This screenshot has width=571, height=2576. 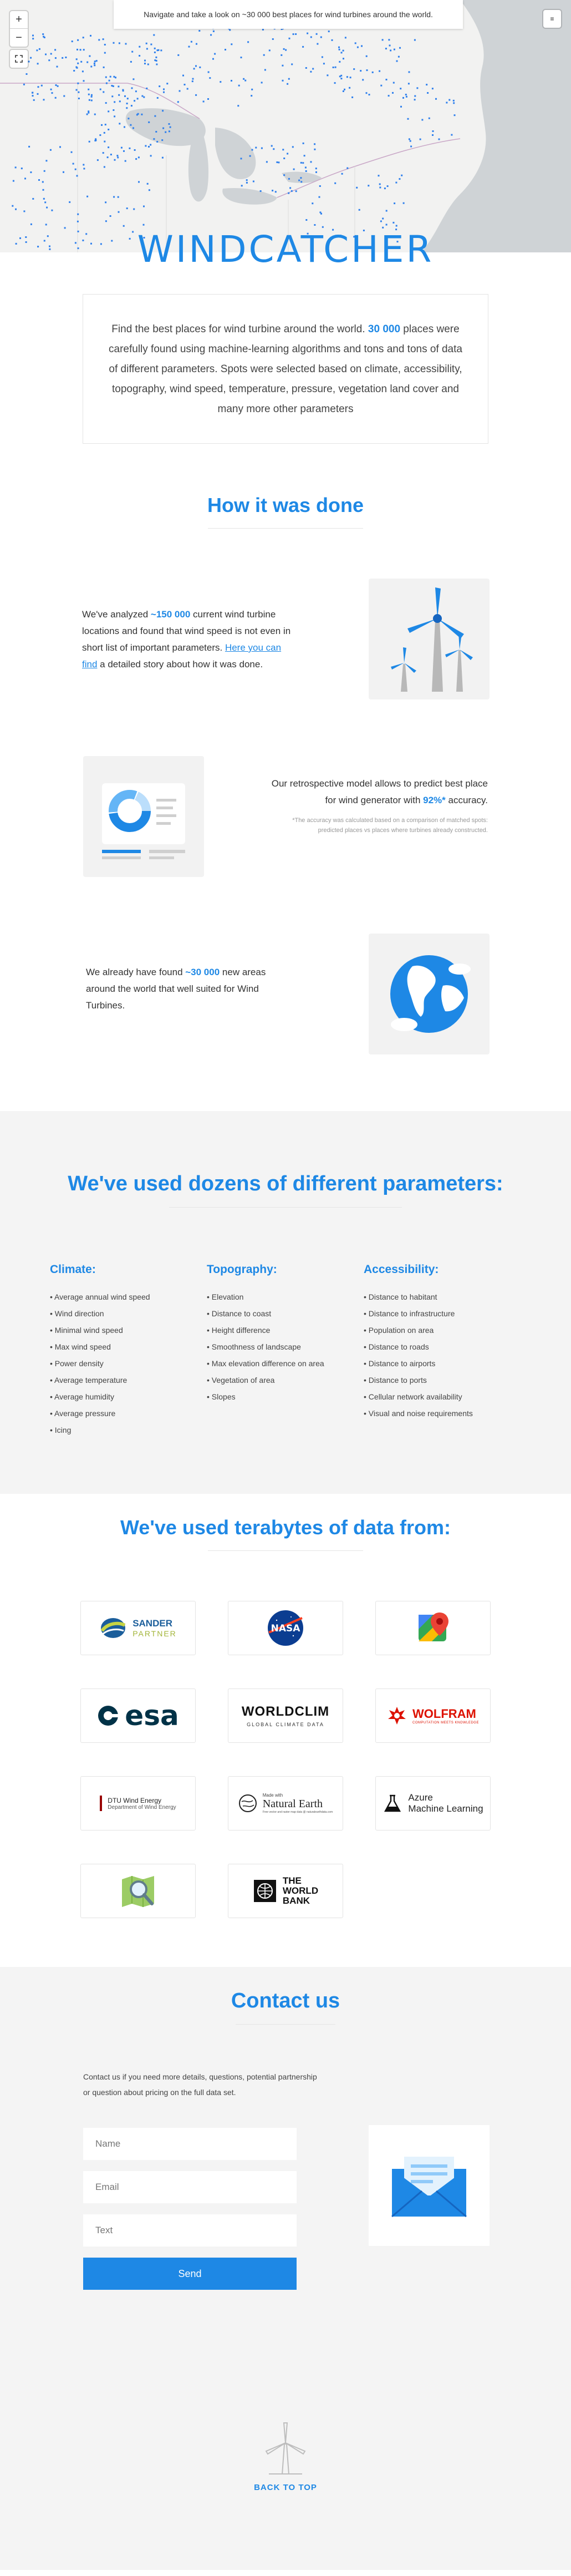 What do you see at coordinates (19, 20) in the screenshot?
I see `zoom-in-button: +` at bounding box center [19, 20].